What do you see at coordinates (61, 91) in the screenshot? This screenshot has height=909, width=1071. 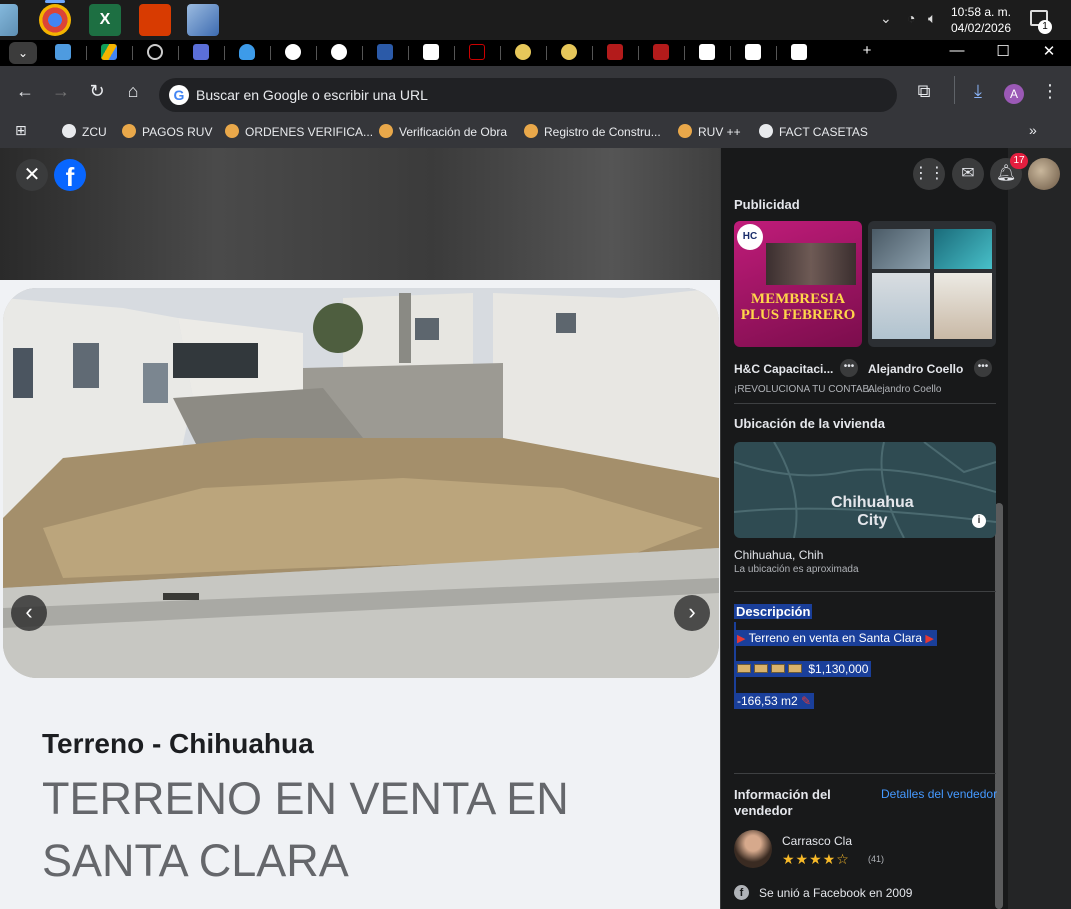 I see `forward-arrow-icon: →` at bounding box center [61, 91].